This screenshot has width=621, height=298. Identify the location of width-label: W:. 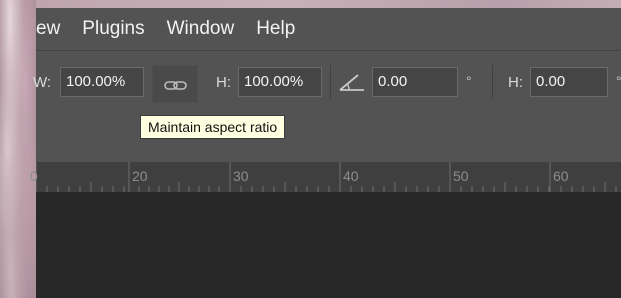
(42, 82).